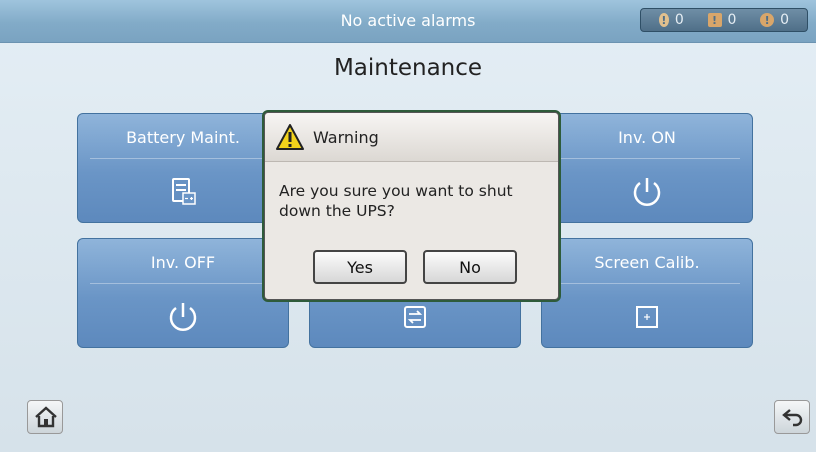  I want to click on tile-label: Screen Calib., so click(647, 262).